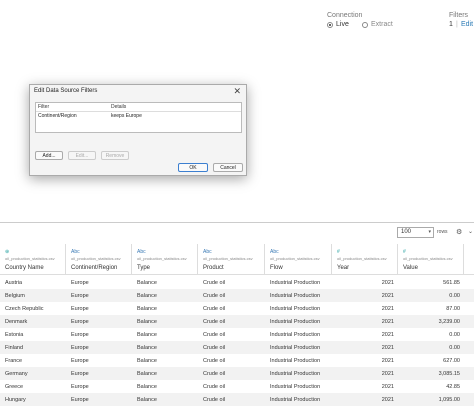  What do you see at coordinates (449, 374) in the screenshot?
I see `table-cell: 3,085.15` at bounding box center [449, 374].